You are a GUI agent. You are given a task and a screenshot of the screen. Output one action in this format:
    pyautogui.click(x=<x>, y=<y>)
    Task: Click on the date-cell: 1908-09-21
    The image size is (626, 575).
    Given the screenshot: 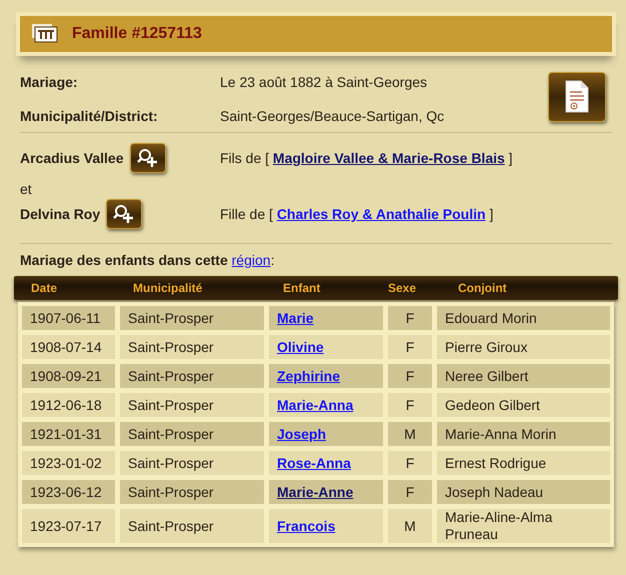 What is the action you would take?
    pyautogui.click(x=68, y=376)
    